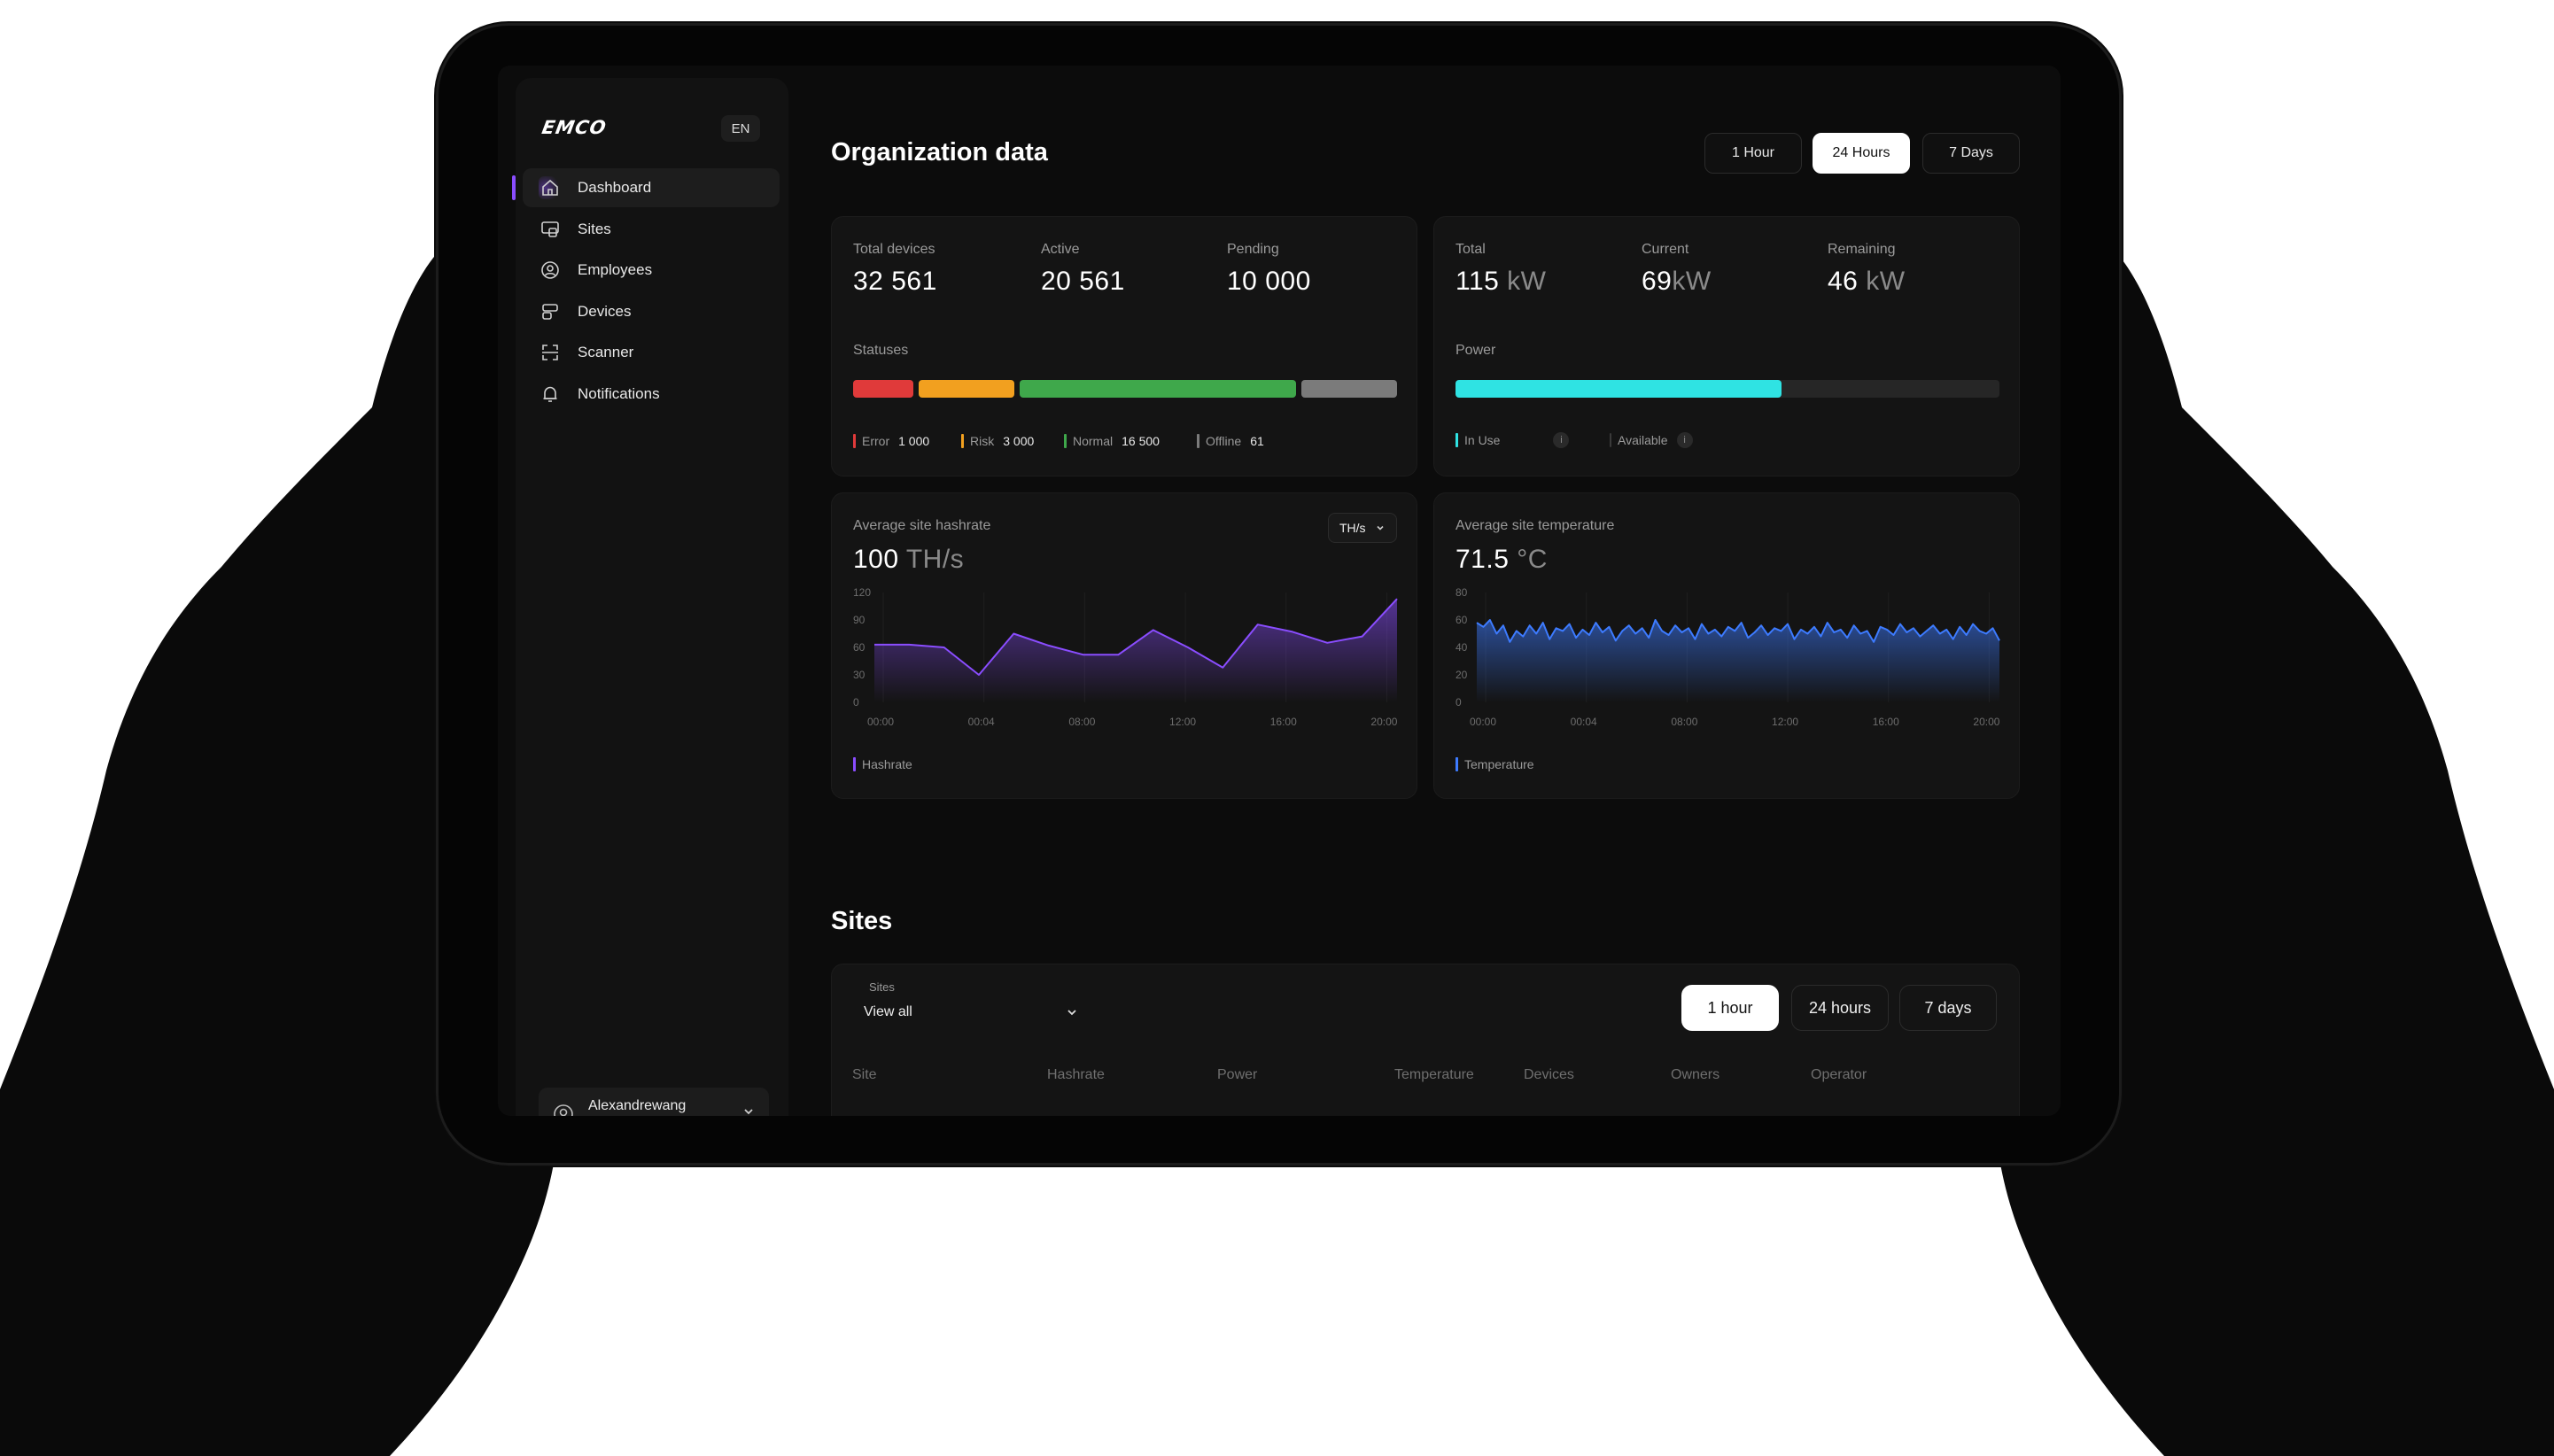 The height and width of the screenshot is (1456, 2554). I want to click on temperature-chart: 80 60 40 20 0 00:00 00:04 08:00 12:00 16:00 20:00, so click(1728, 657).